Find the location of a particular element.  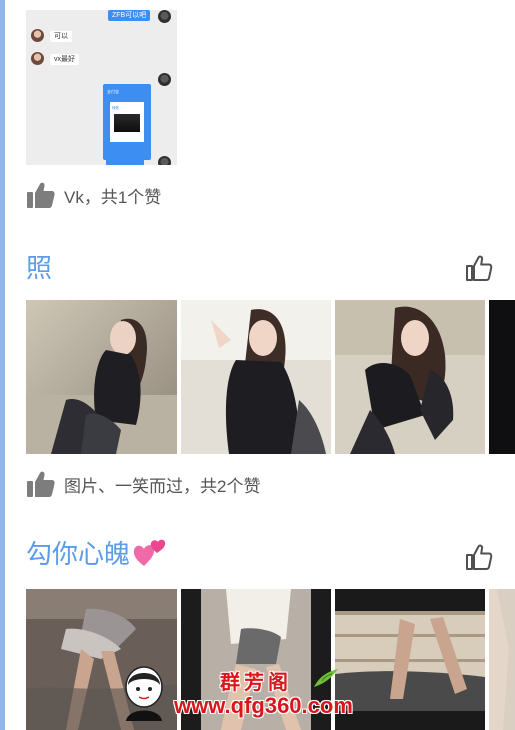

chat-bubble-outgoing: ZFB可以吧 is located at coordinates (129, 15).